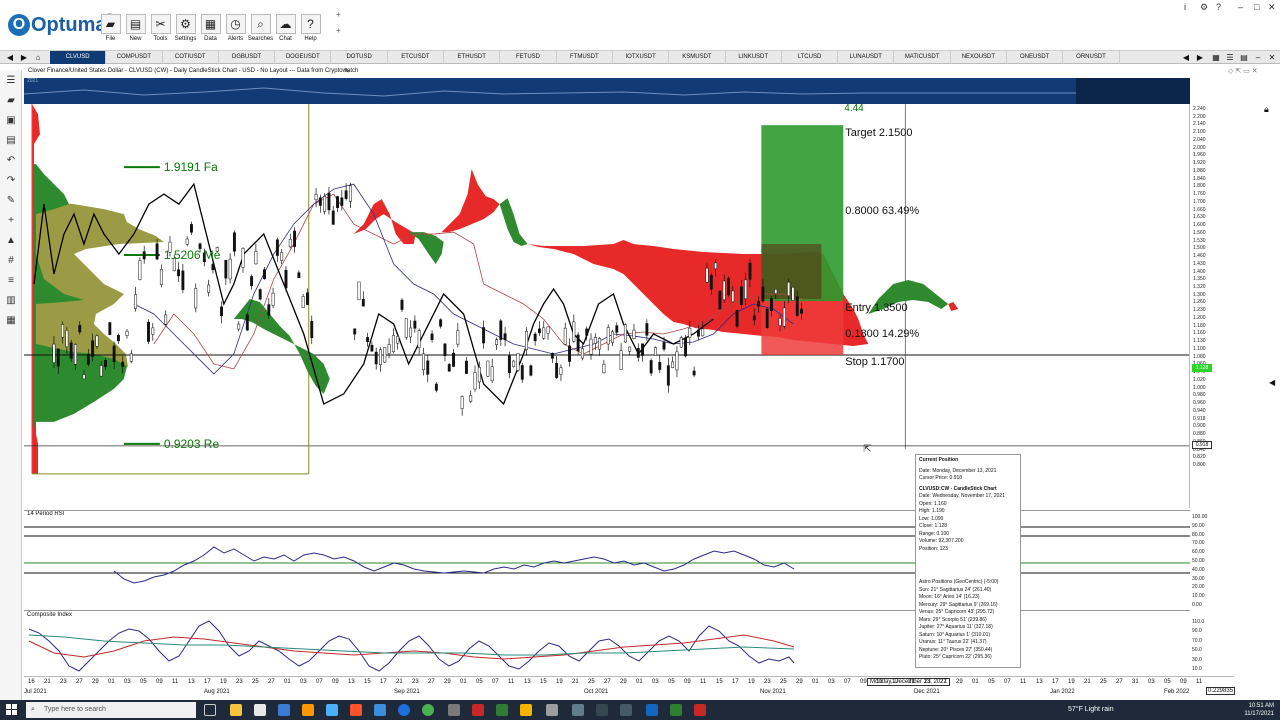  I want to click on settings-icon: ⚙, so click(1204, 7).